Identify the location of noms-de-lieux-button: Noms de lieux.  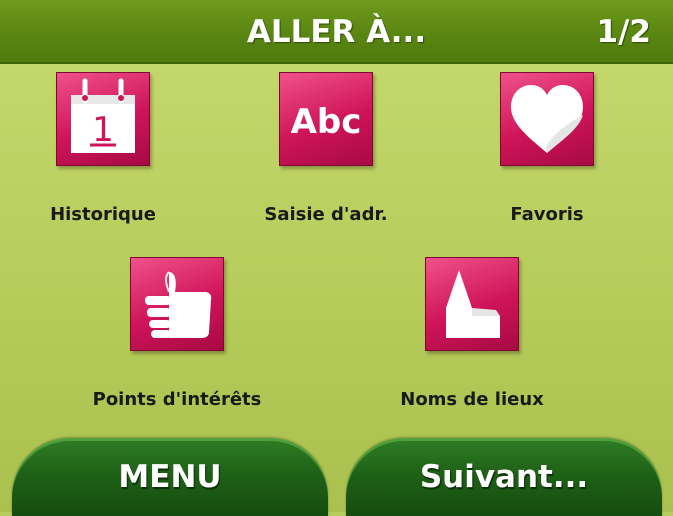
(472, 333).